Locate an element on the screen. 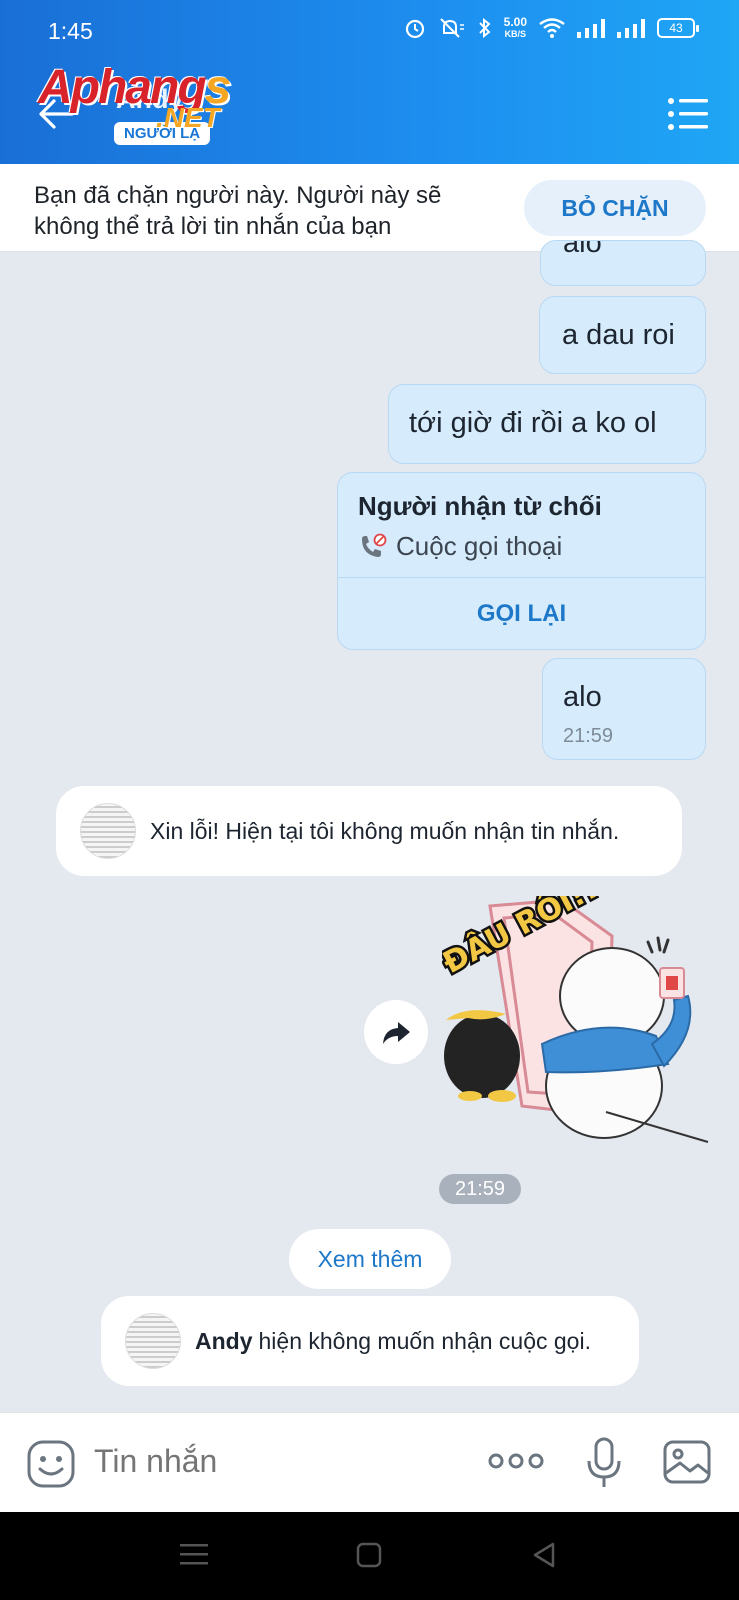  message-bubble: tới giờ đi rồi a ko ol is located at coordinates (547, 424).